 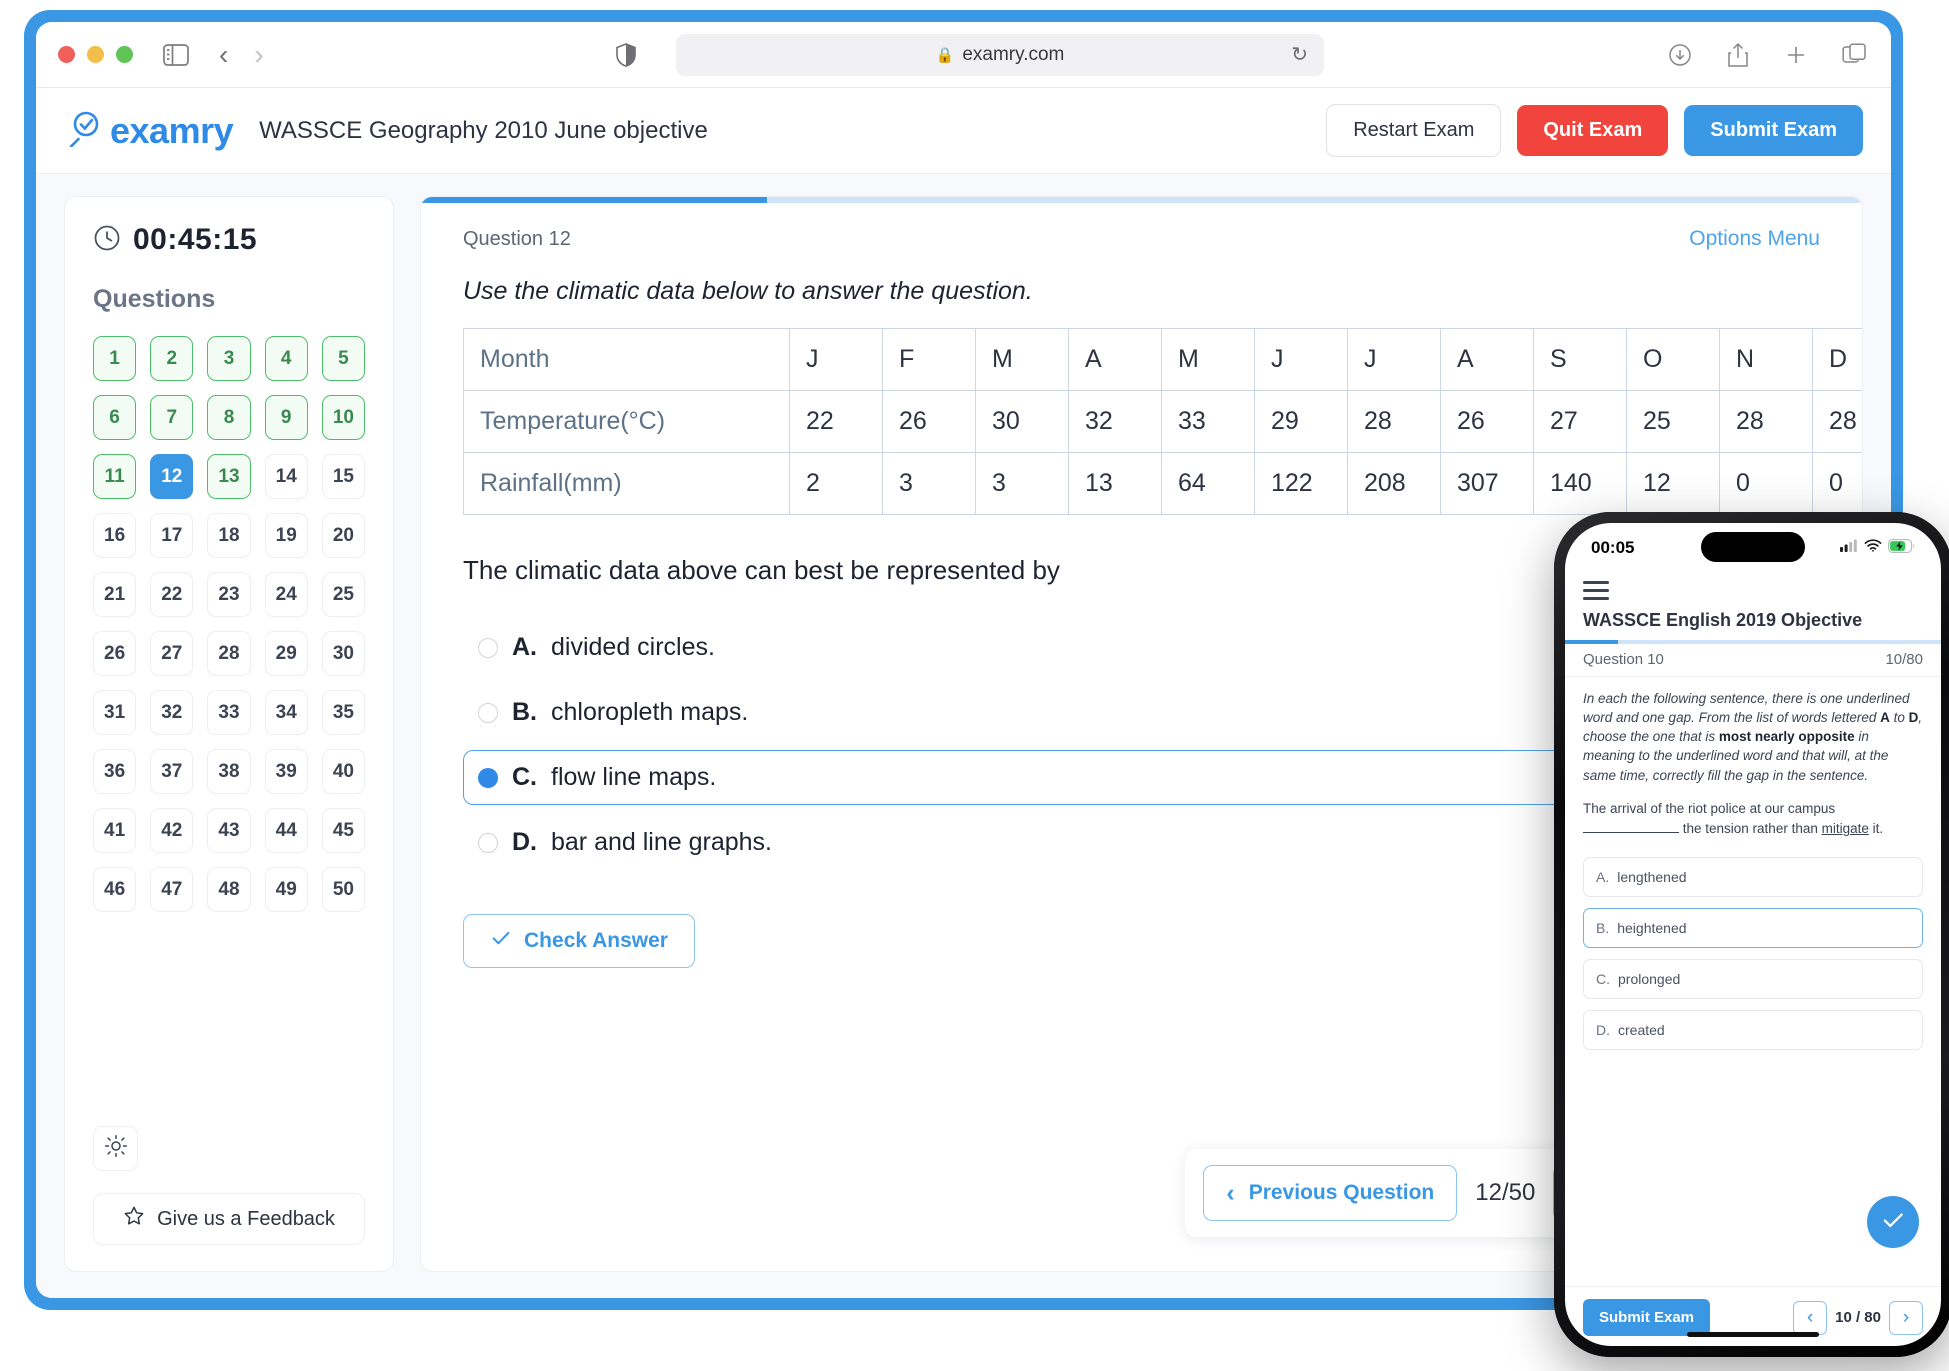 What do you see at coordinates (1623, 659) in the screenshot?
I see `phone-question-number-label: Question 10` at bounding box center [1623, 659].